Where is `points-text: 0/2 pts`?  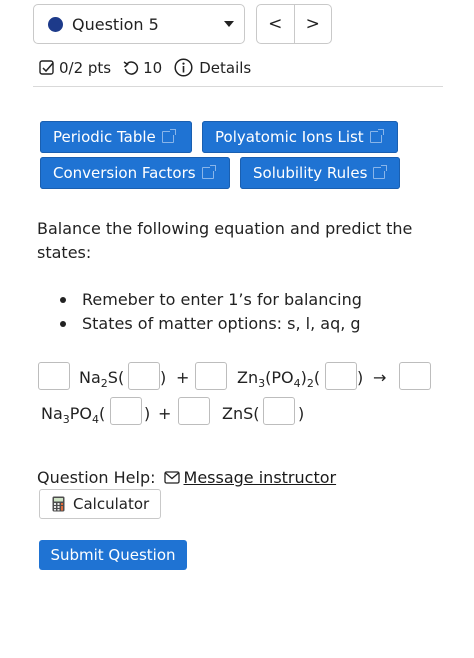 points-text: 0/2 pts is located at coordinates (85, 67).